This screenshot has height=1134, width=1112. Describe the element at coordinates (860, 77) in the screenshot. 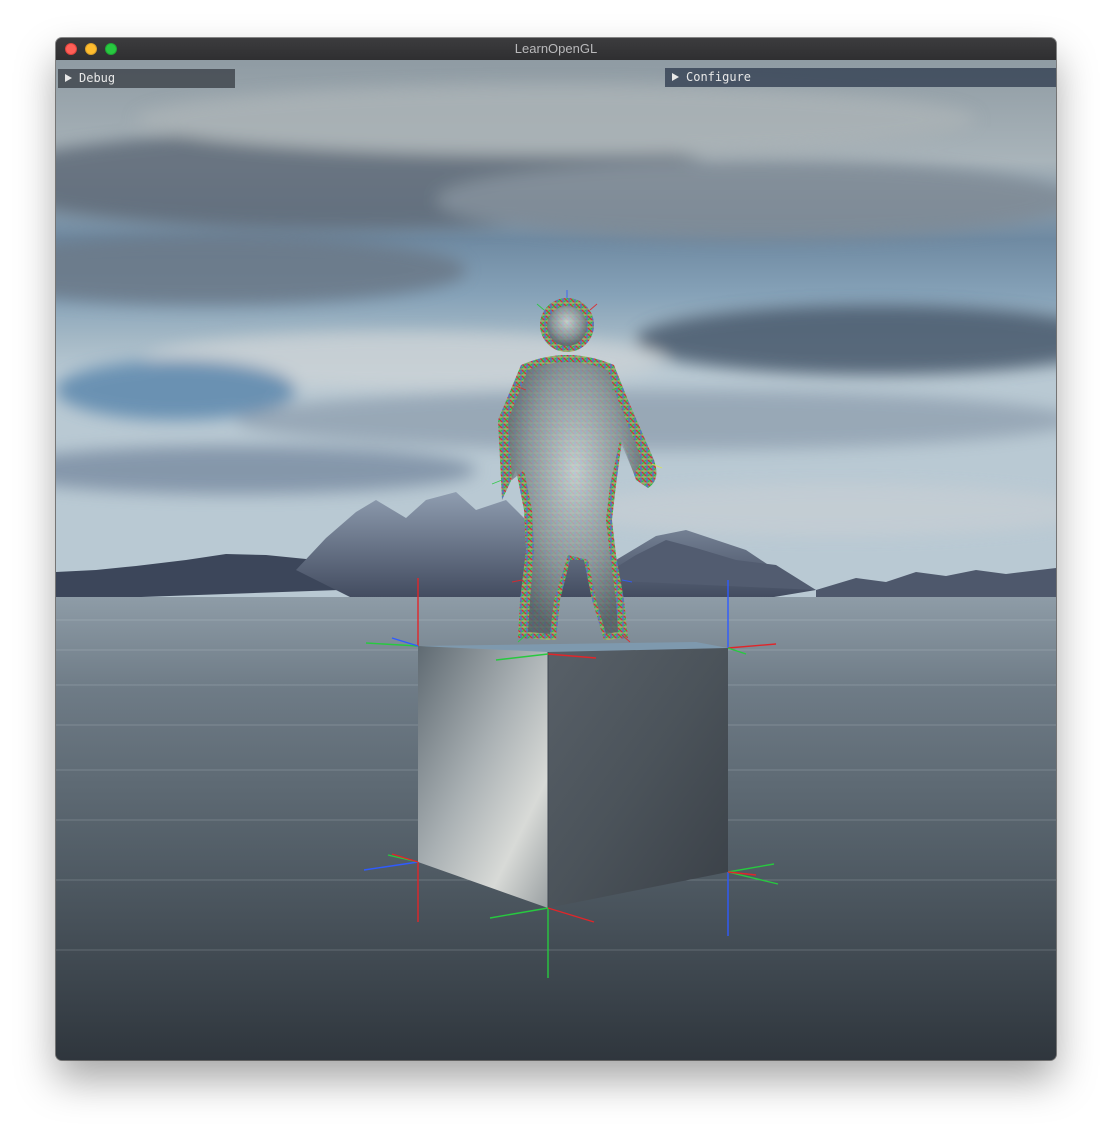

I see `configure-panel-header: Configure` at that location.